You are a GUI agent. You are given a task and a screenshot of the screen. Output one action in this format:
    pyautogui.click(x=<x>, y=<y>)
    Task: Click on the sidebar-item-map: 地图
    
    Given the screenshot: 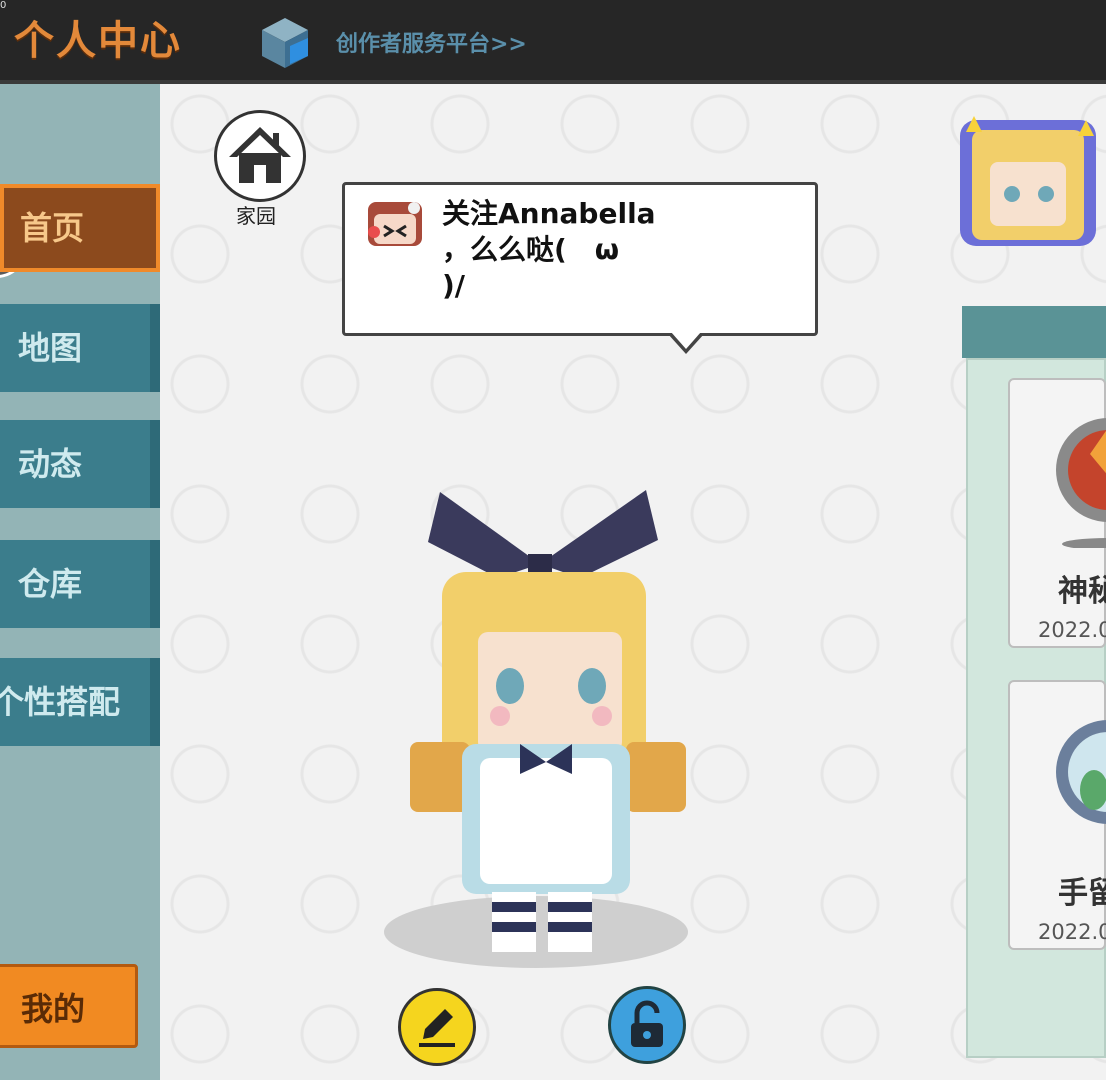 What is the action you would take?
    pyautogui.click(x=80, y=348)
    